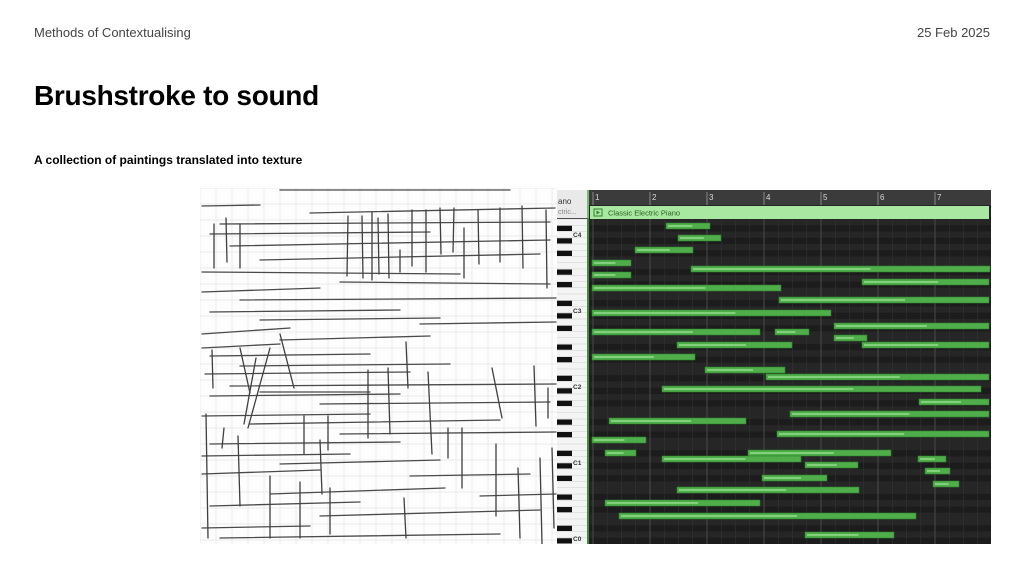 The height and width of the screenshot is (576, 1024). What do you see at coordinates (577, 311) in the screenshot?
I see `octave-label: C3` at bounding box center [577, 311].